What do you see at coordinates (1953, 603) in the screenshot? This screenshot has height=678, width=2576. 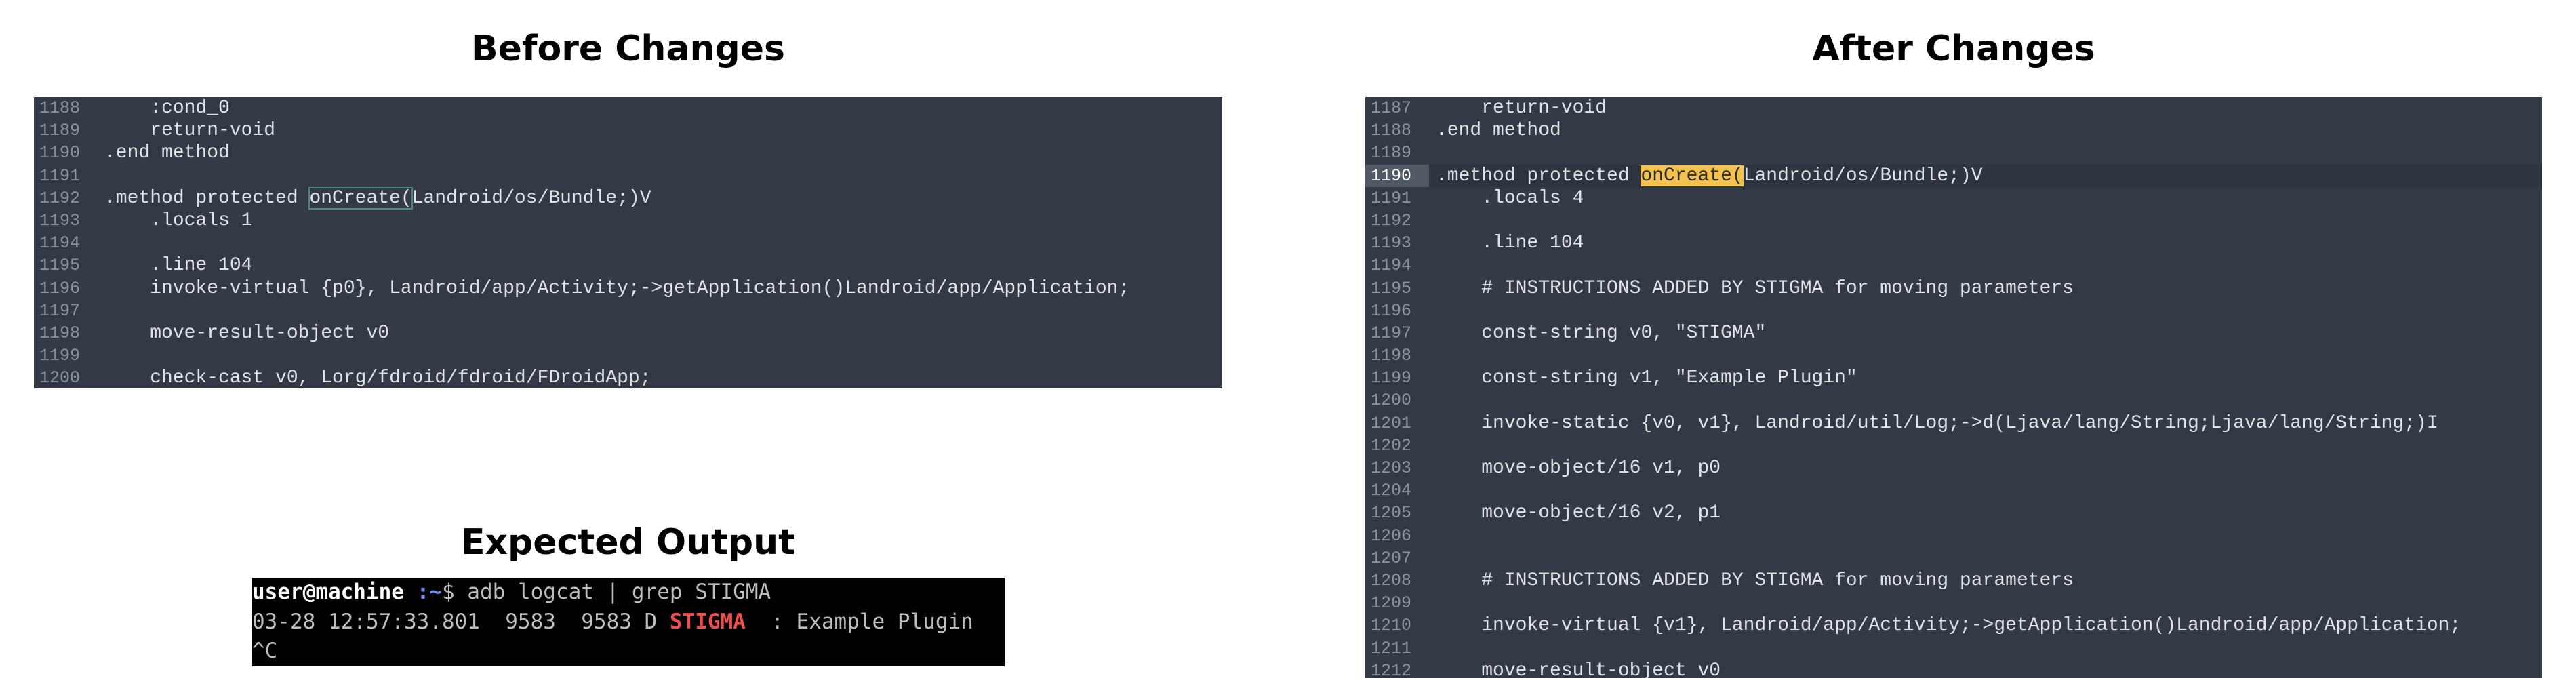 I see `code-line: 1209` at bounding box center [1953, 603].